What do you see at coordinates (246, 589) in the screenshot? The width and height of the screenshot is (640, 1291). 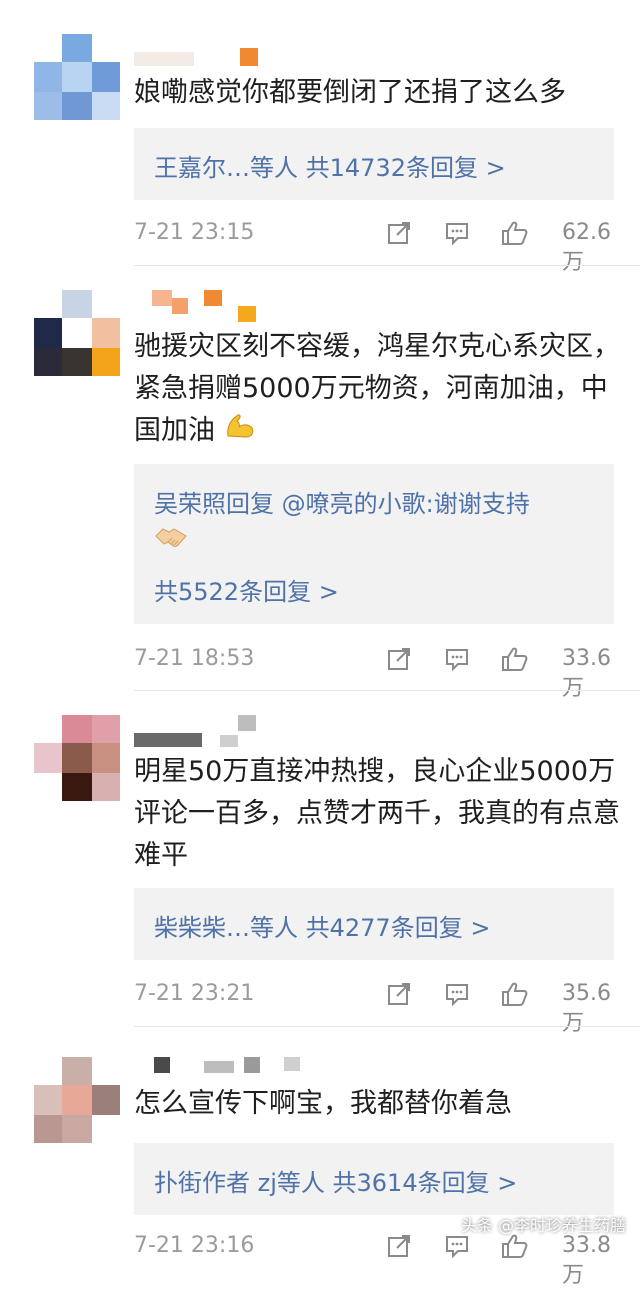 I see `reply-count-link: 共5522条回复 >` at bounding box center [246, 589].